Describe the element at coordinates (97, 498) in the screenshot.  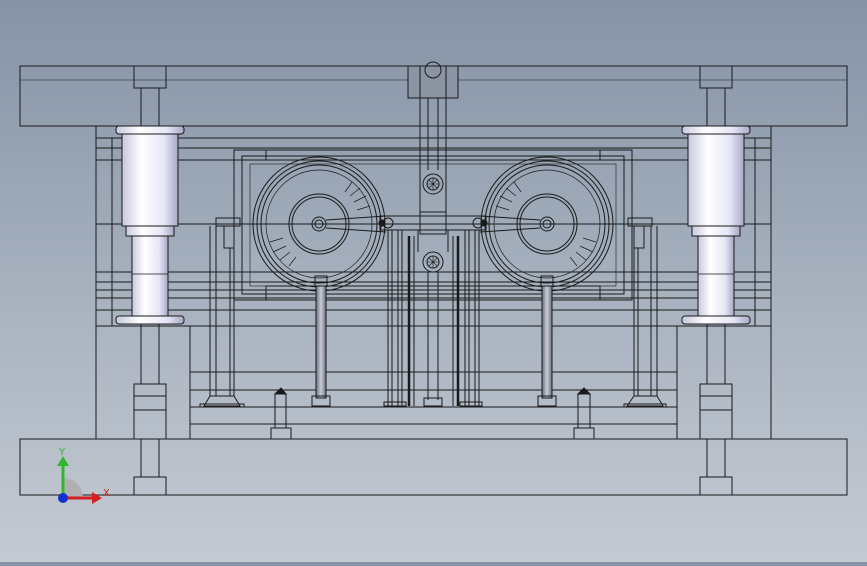
I see `x-axis-arrowhead` at that location.